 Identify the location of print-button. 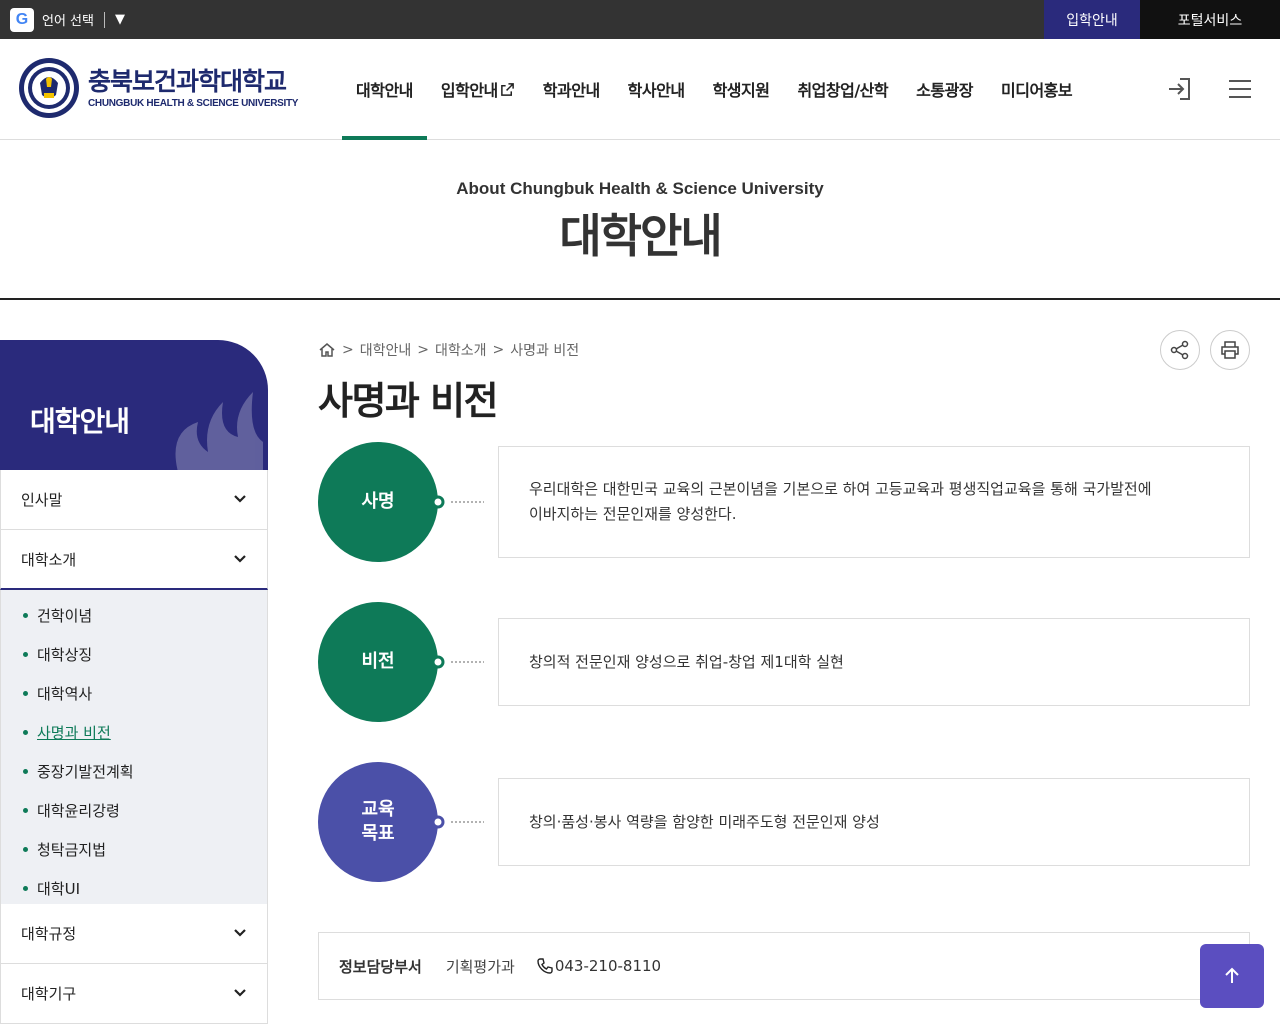
(1230, 350).